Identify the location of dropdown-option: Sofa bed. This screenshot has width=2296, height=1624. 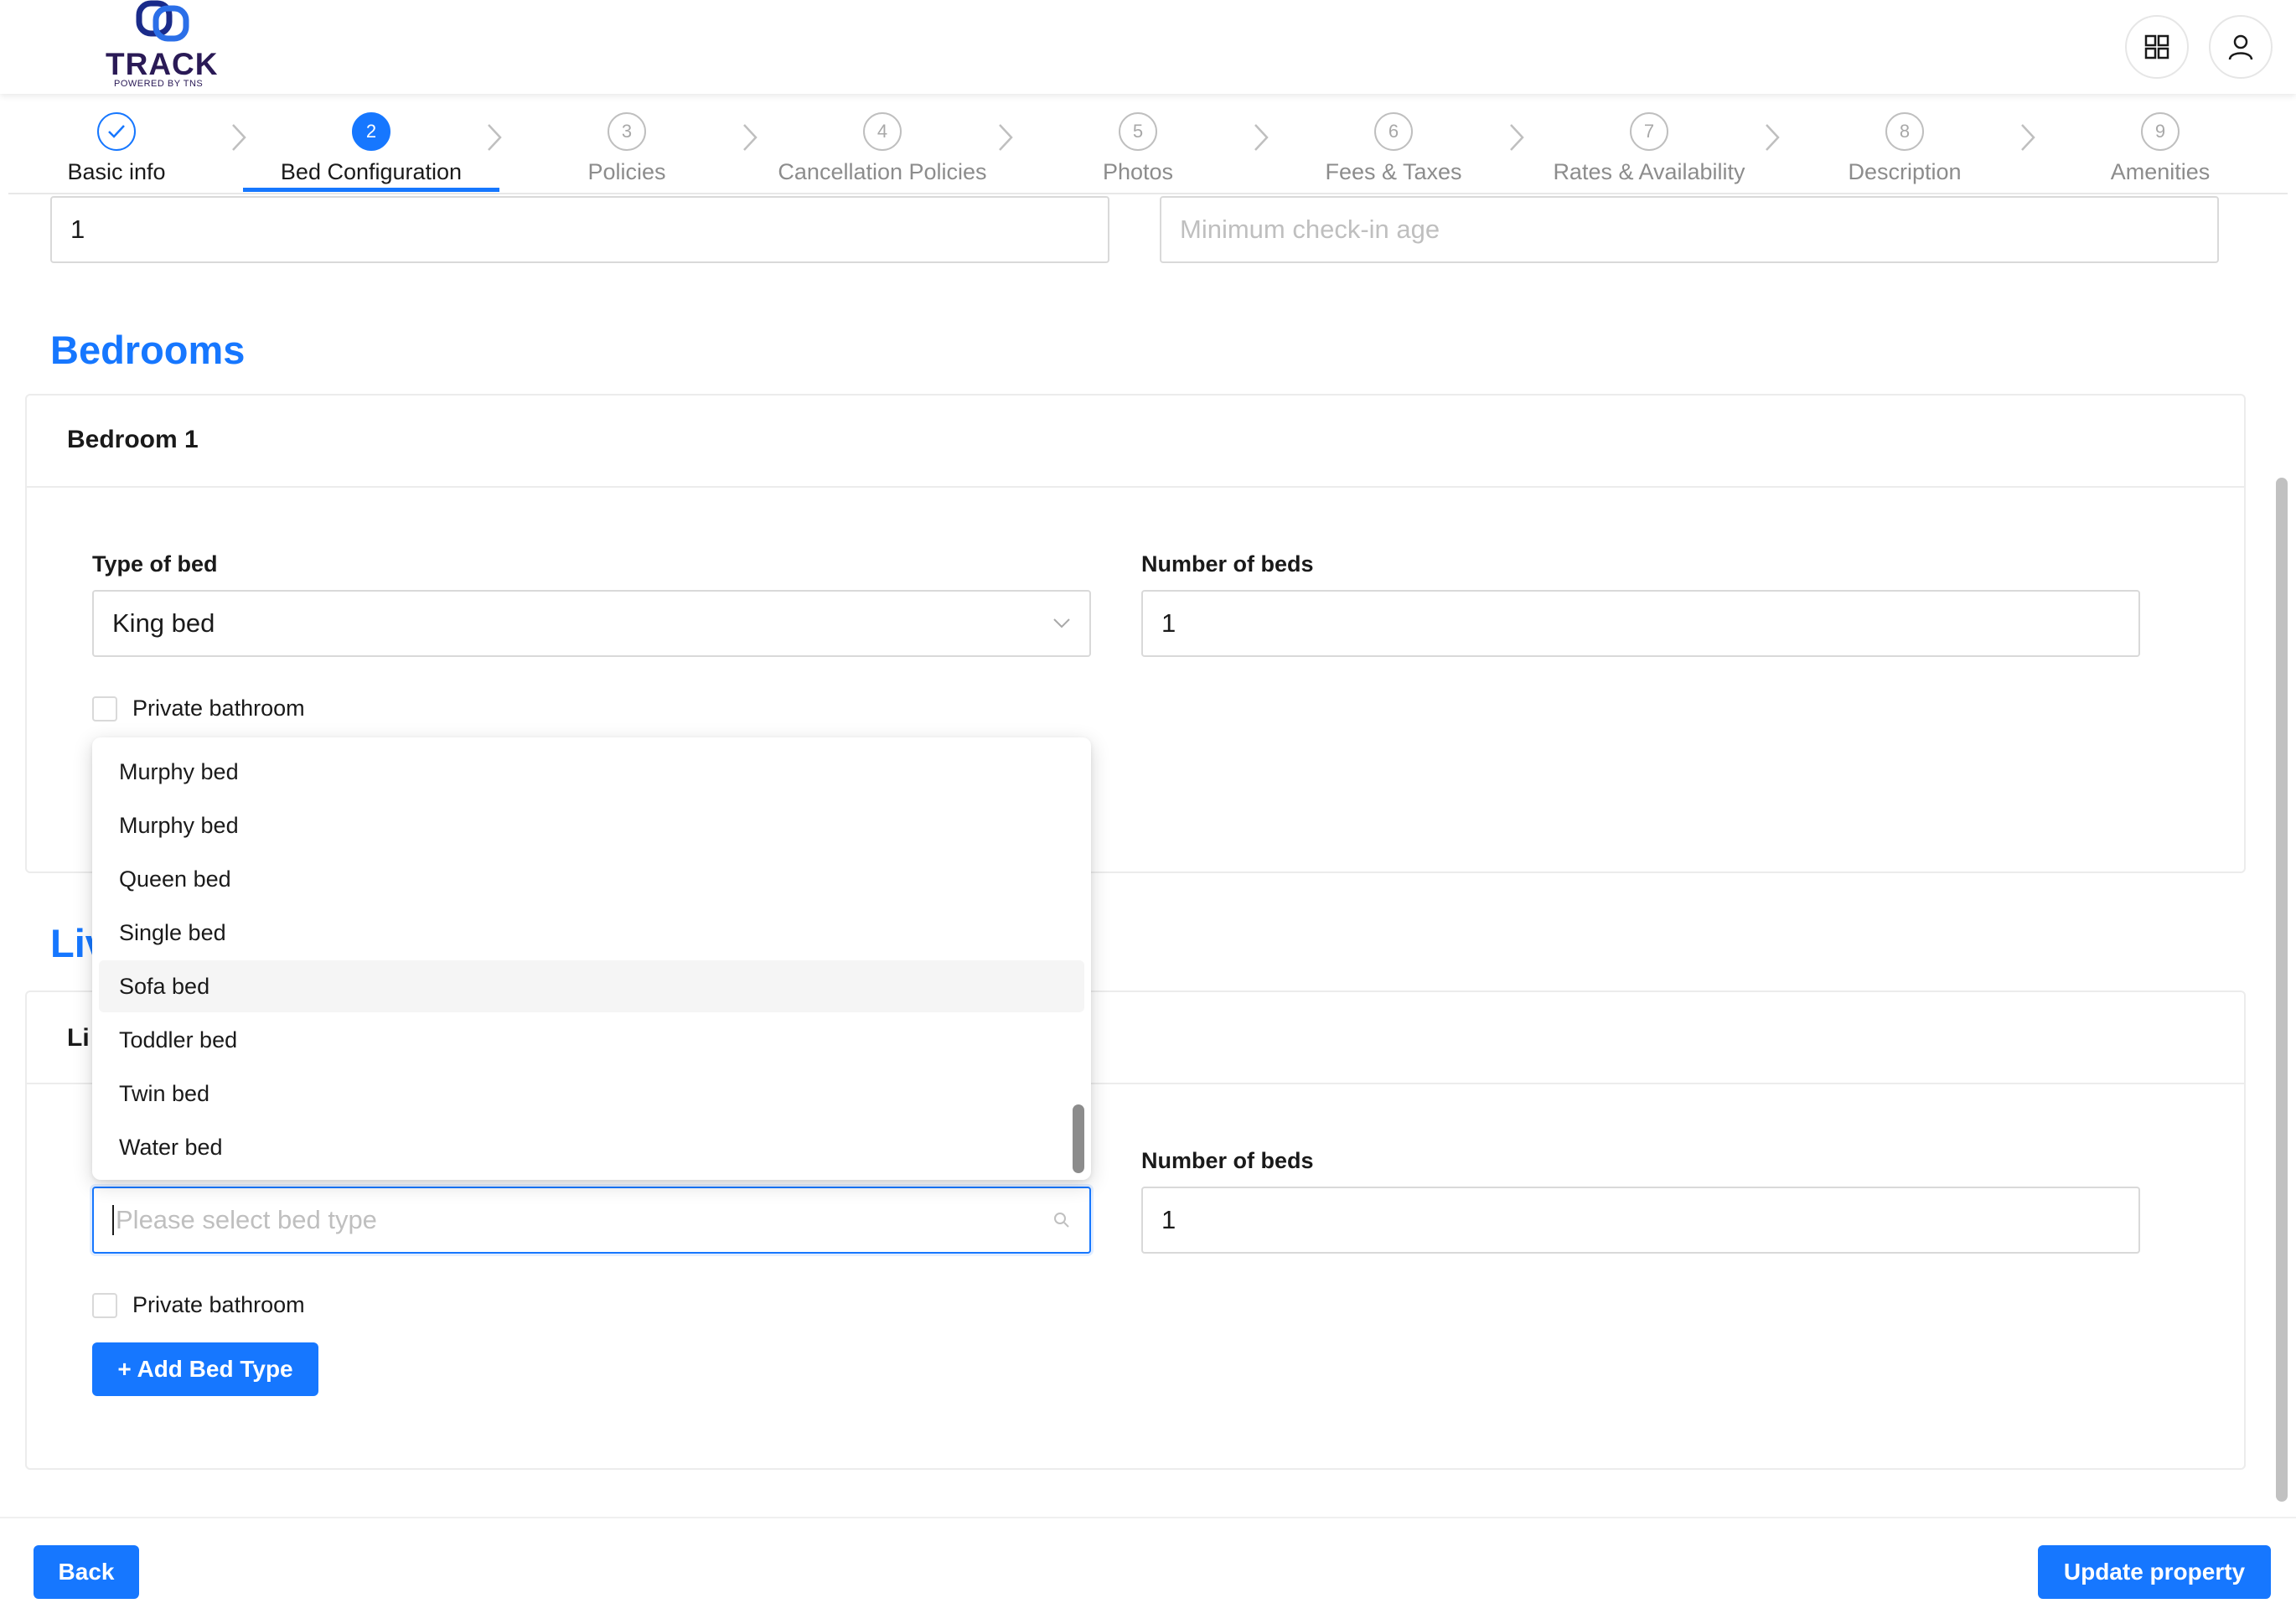
(591, 986).